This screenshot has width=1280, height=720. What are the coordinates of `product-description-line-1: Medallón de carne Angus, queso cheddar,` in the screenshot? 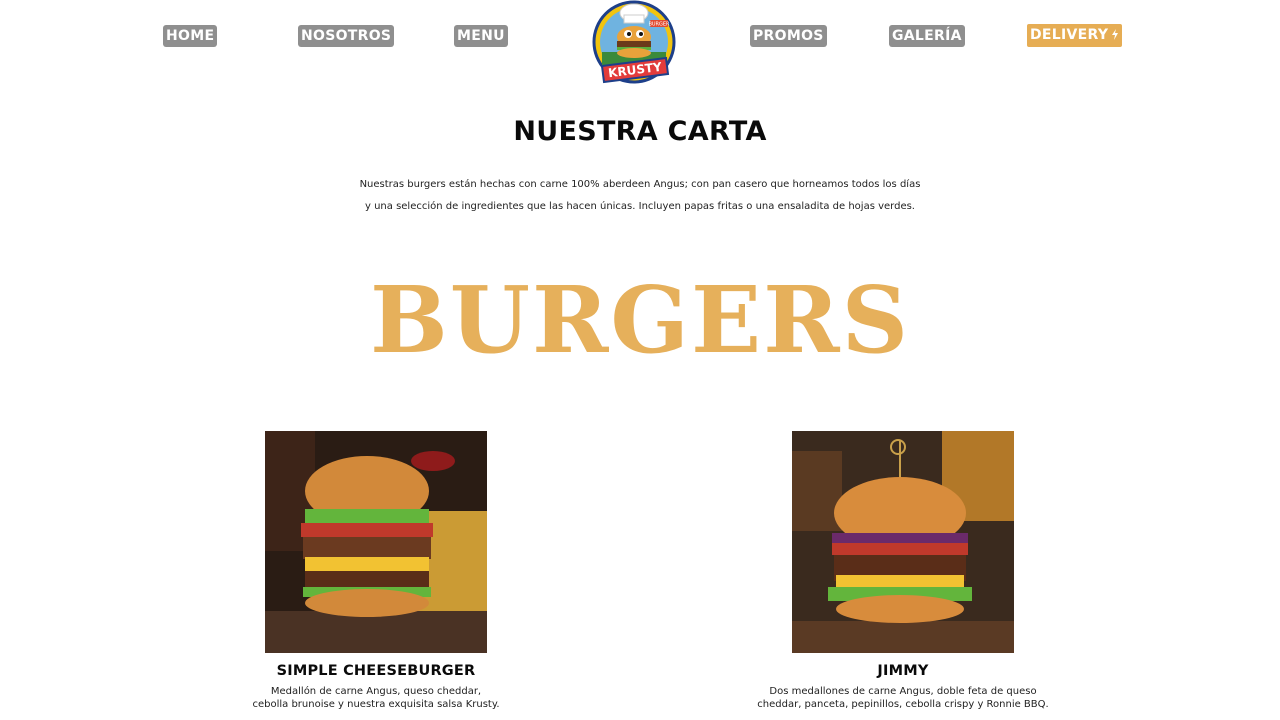 It's located at (376, 691).